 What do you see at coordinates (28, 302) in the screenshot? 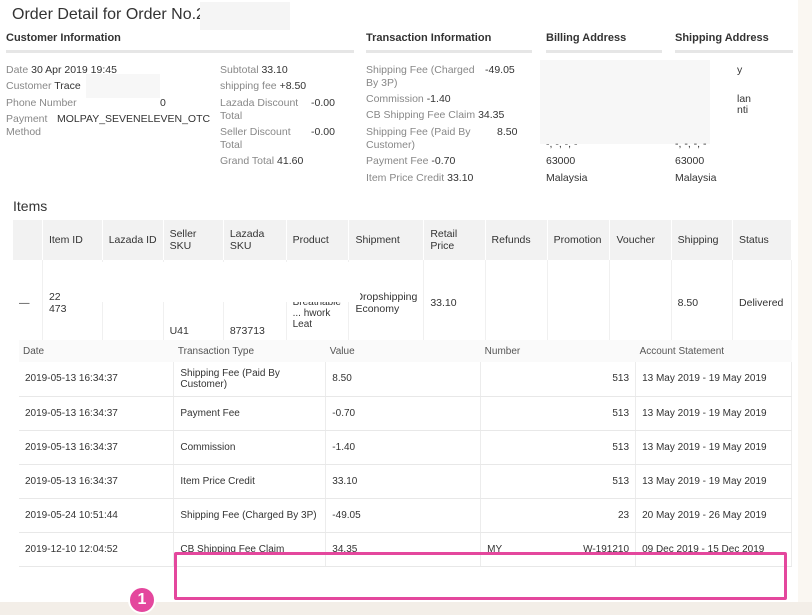
I see `collapse-toggle: —` at bounding box center [28, 302].